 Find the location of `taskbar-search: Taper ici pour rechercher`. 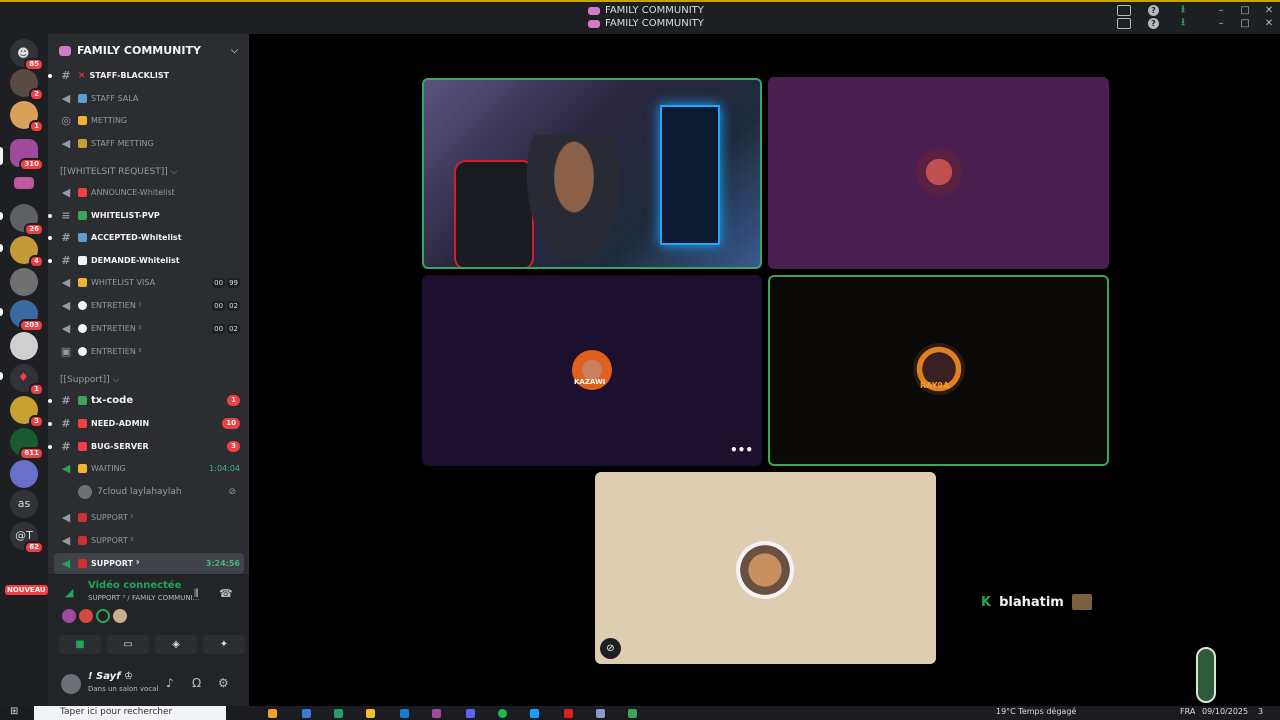

taskbar-search: Taper ici pour rechercher is located at coordinates (130, 713).